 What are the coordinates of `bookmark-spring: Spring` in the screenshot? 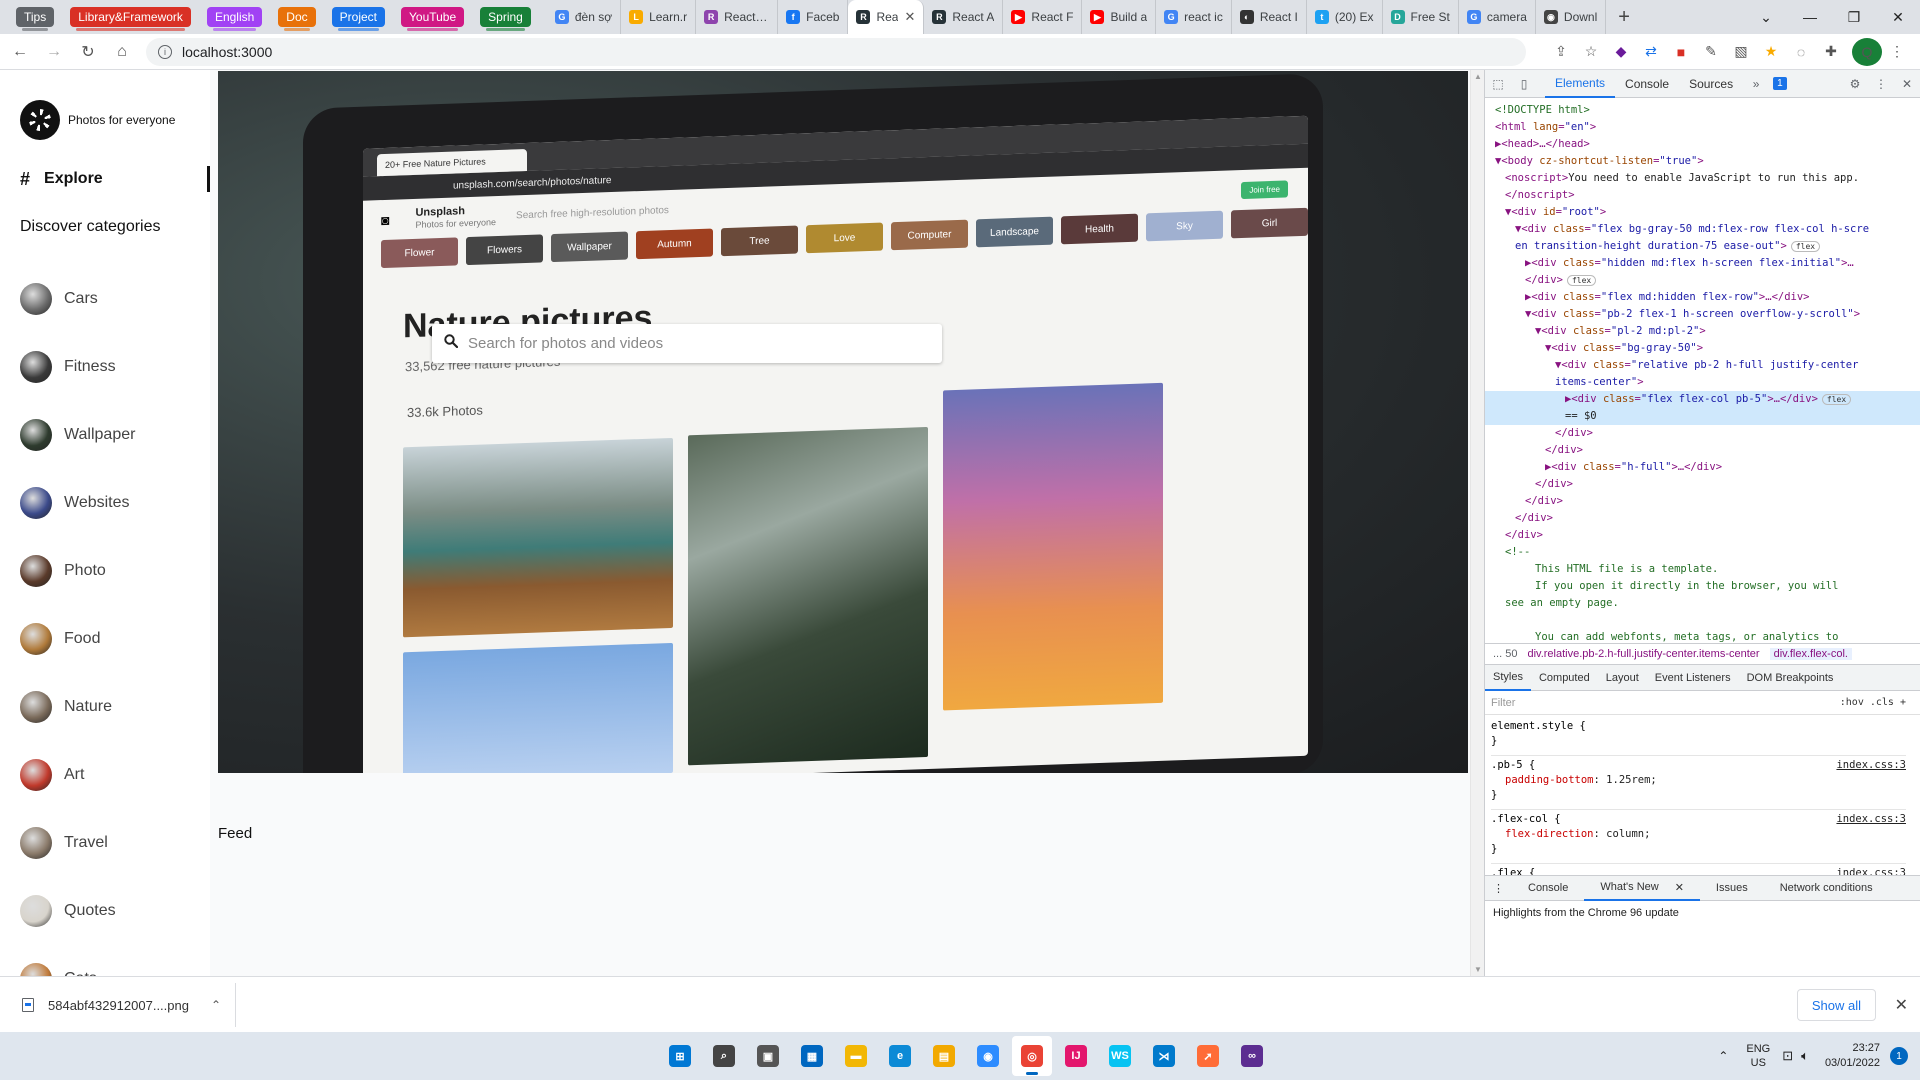 It's located at (505, 19).